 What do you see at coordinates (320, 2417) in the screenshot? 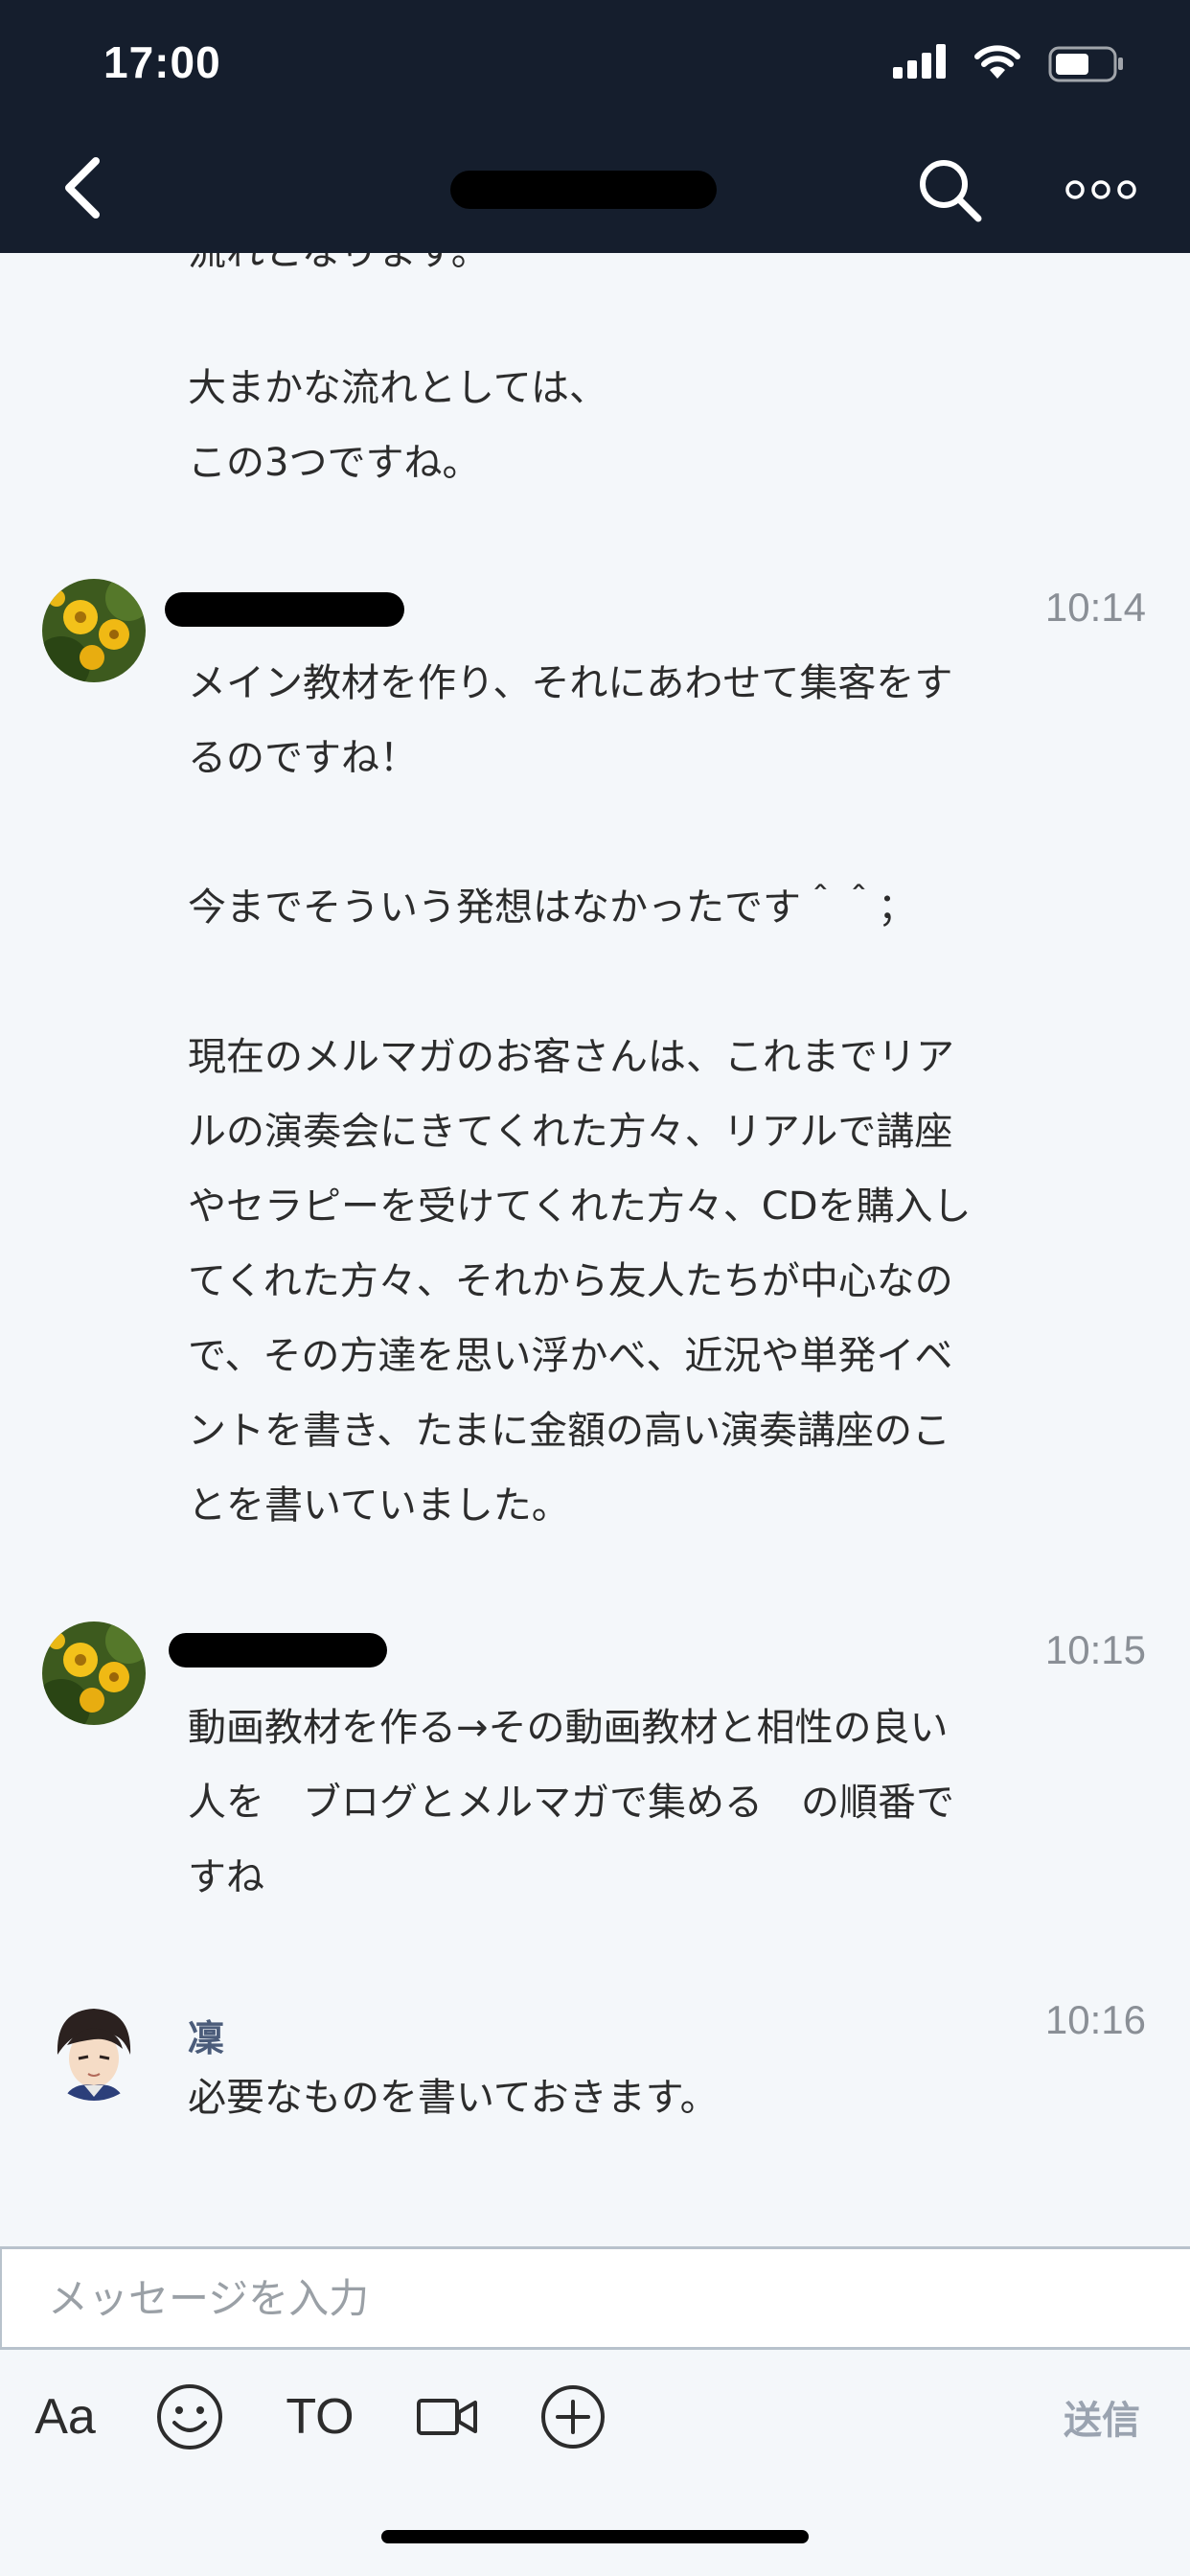
I see `to-mention-button: TO` at bounding box center [320, 2417].